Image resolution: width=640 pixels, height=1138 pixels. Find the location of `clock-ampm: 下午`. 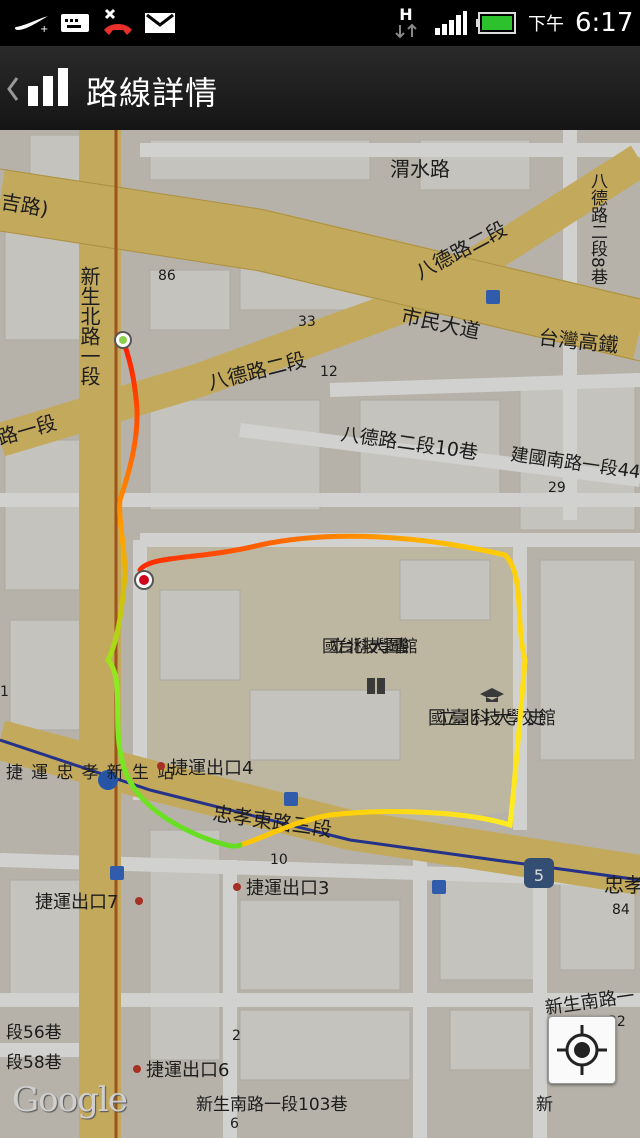

clock-ampm: 下午 is located at coordinates (546, 24).